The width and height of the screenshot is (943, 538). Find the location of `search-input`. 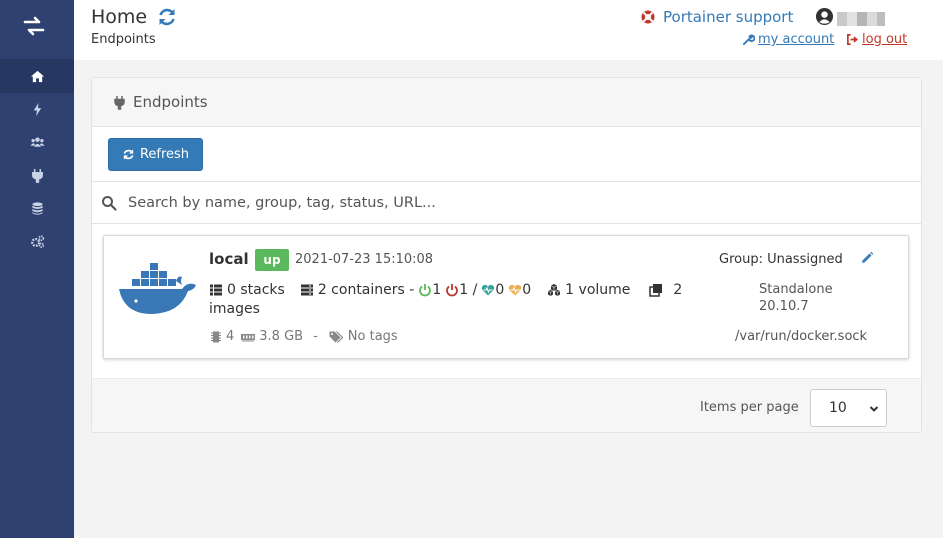

search-input is located at coordinates (468, 202).